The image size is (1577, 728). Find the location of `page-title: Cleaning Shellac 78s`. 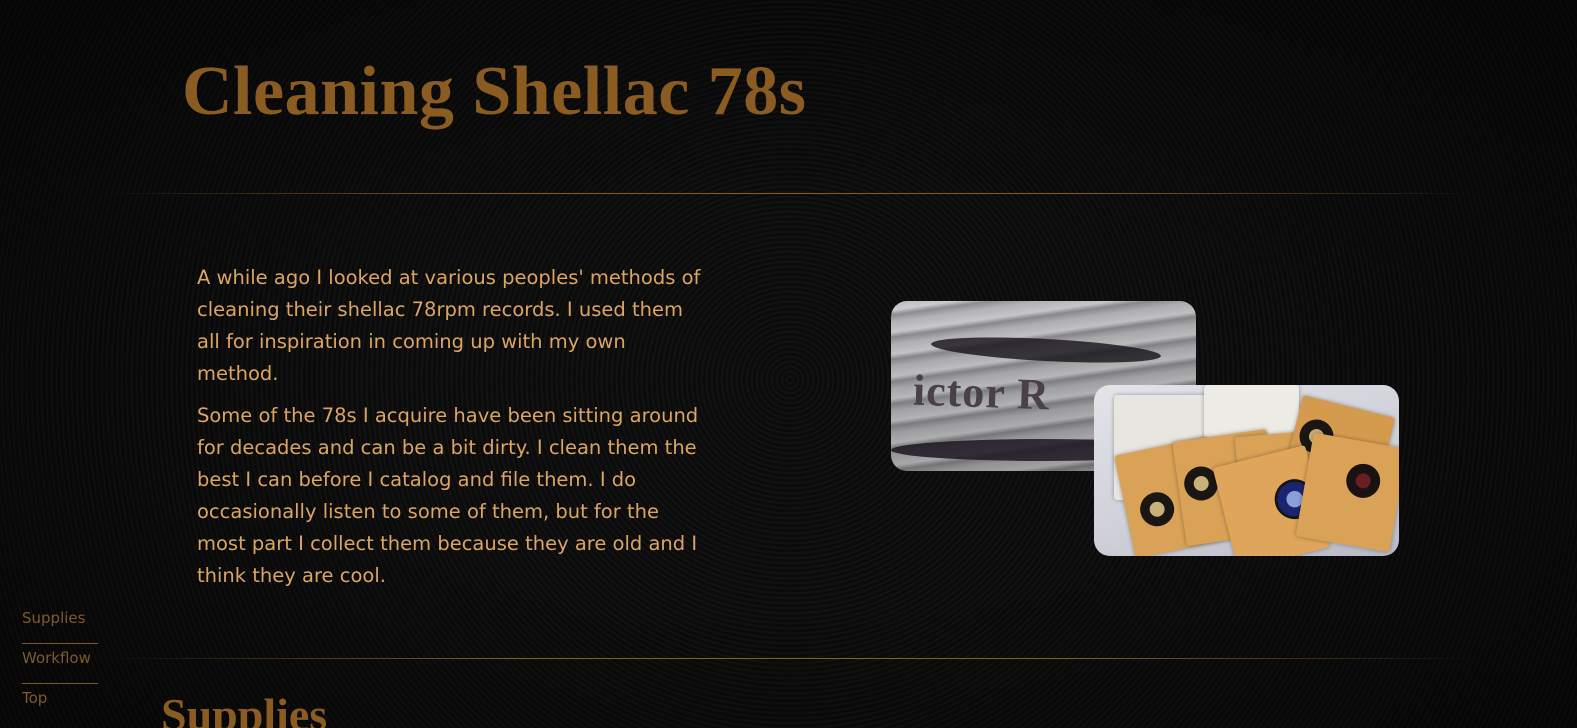

page-title: Cleaning Shellac 78s is located at coordinates (494, 91).